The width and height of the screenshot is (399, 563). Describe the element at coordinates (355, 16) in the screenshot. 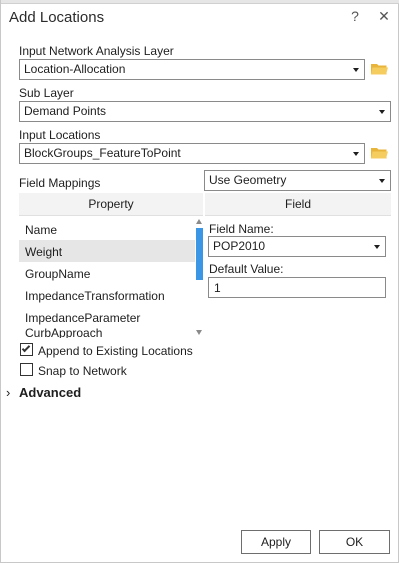

I see `help-icon: ?` at that location.